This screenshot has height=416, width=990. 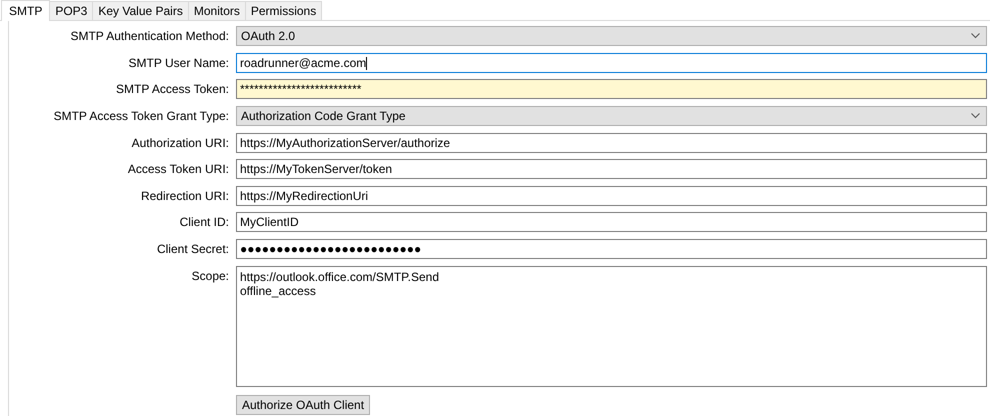 I want to click on tab: POP3, so click(x=71, y=10).